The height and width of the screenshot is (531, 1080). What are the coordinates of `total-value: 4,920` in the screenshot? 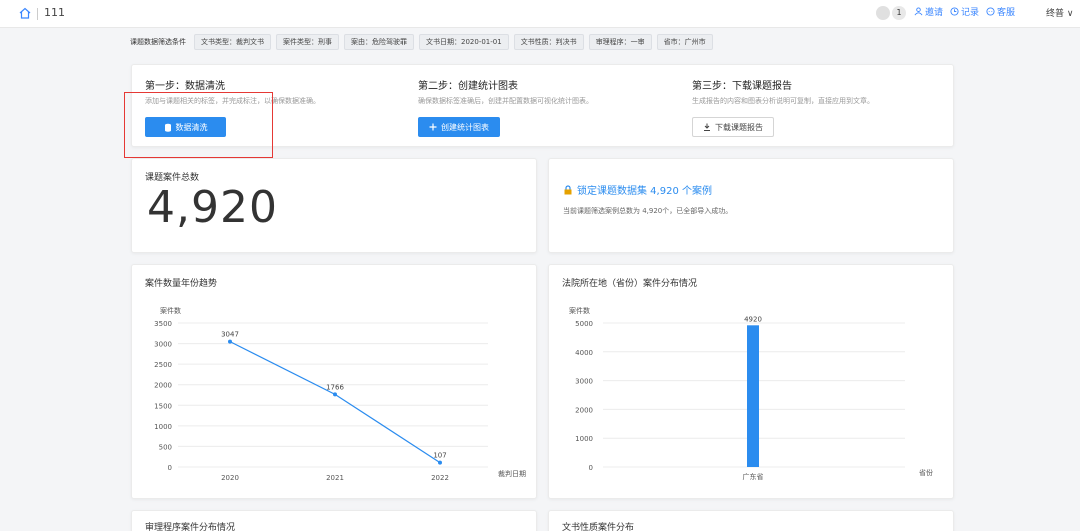 It's located at (212, 207).